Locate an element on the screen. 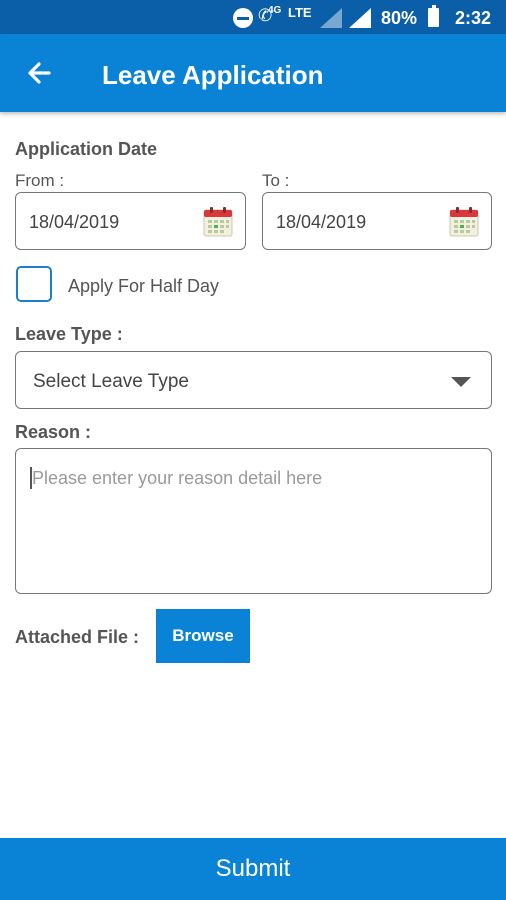  to-label: To : is located at coordinates (276, 180).